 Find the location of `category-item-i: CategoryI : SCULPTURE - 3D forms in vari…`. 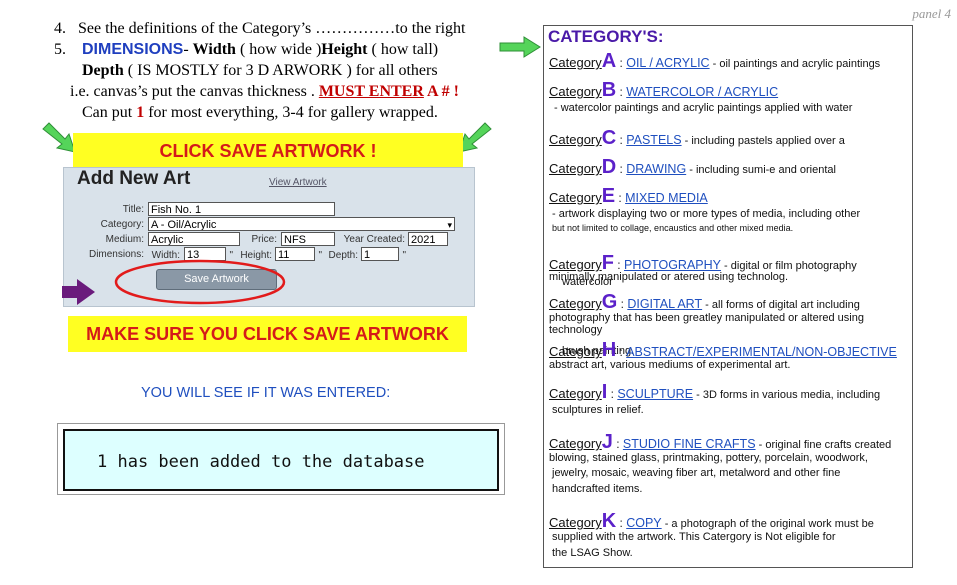

category-item-i: CategoryI : SCULPTURE - 3D forms in vari… is located at coordinates (714, 392).